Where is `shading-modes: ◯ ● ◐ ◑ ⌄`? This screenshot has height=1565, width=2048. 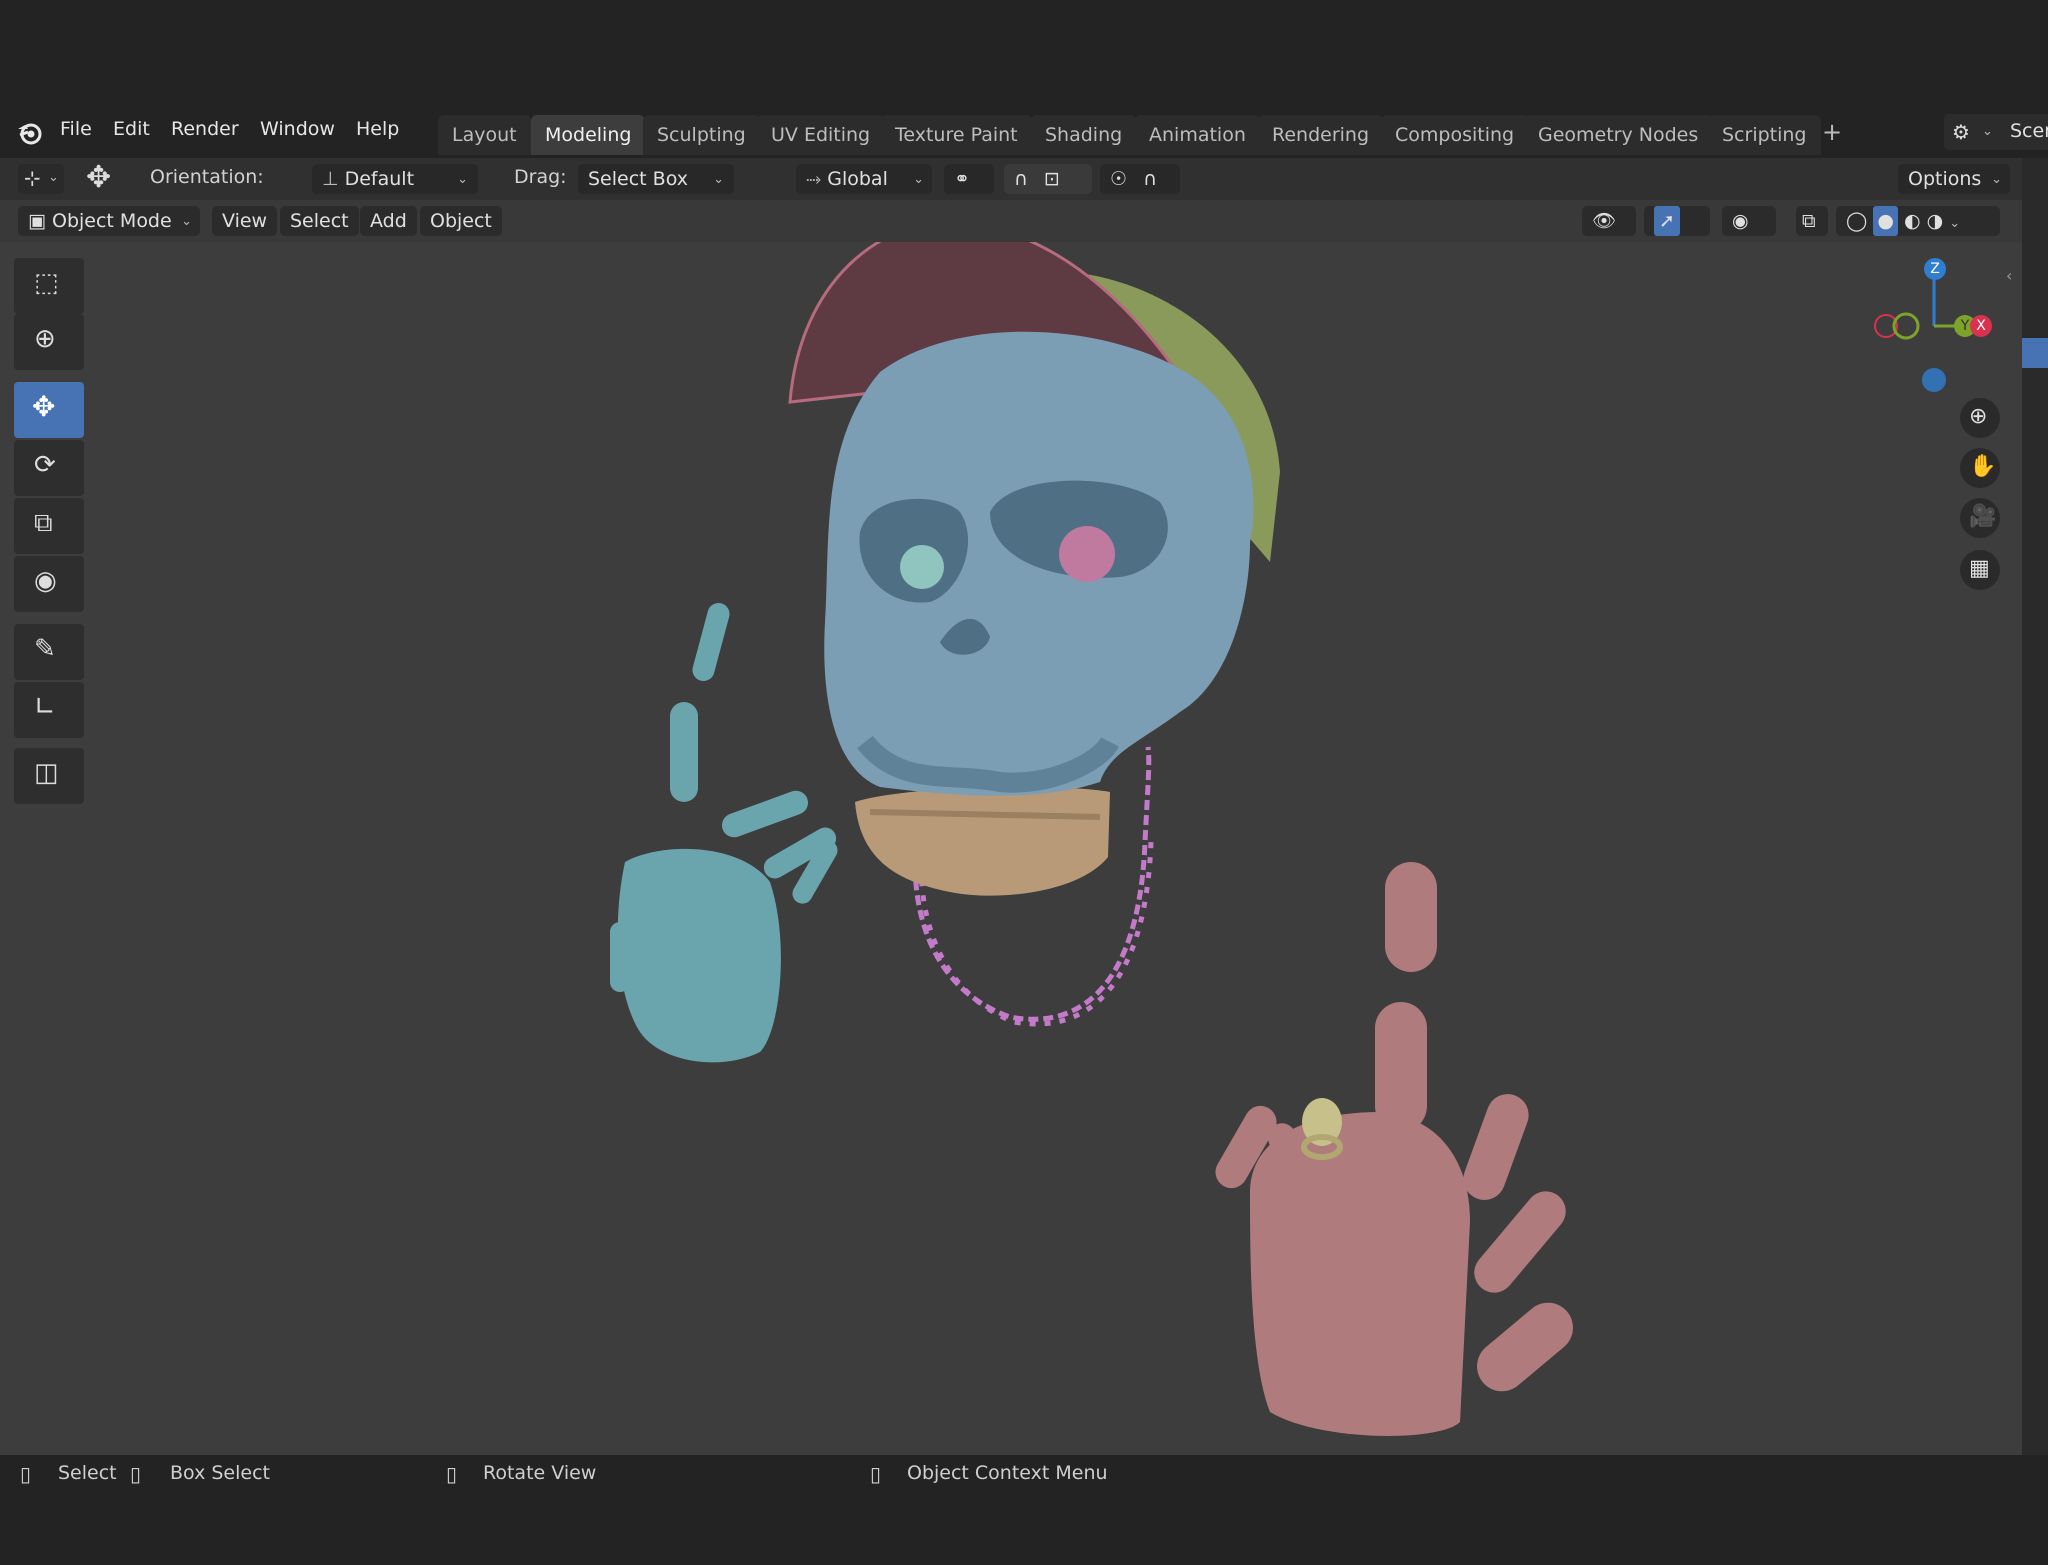
shading-modes: ◯ ● ◐ ◑ ⌄ is located at coordinates (1918, 221).